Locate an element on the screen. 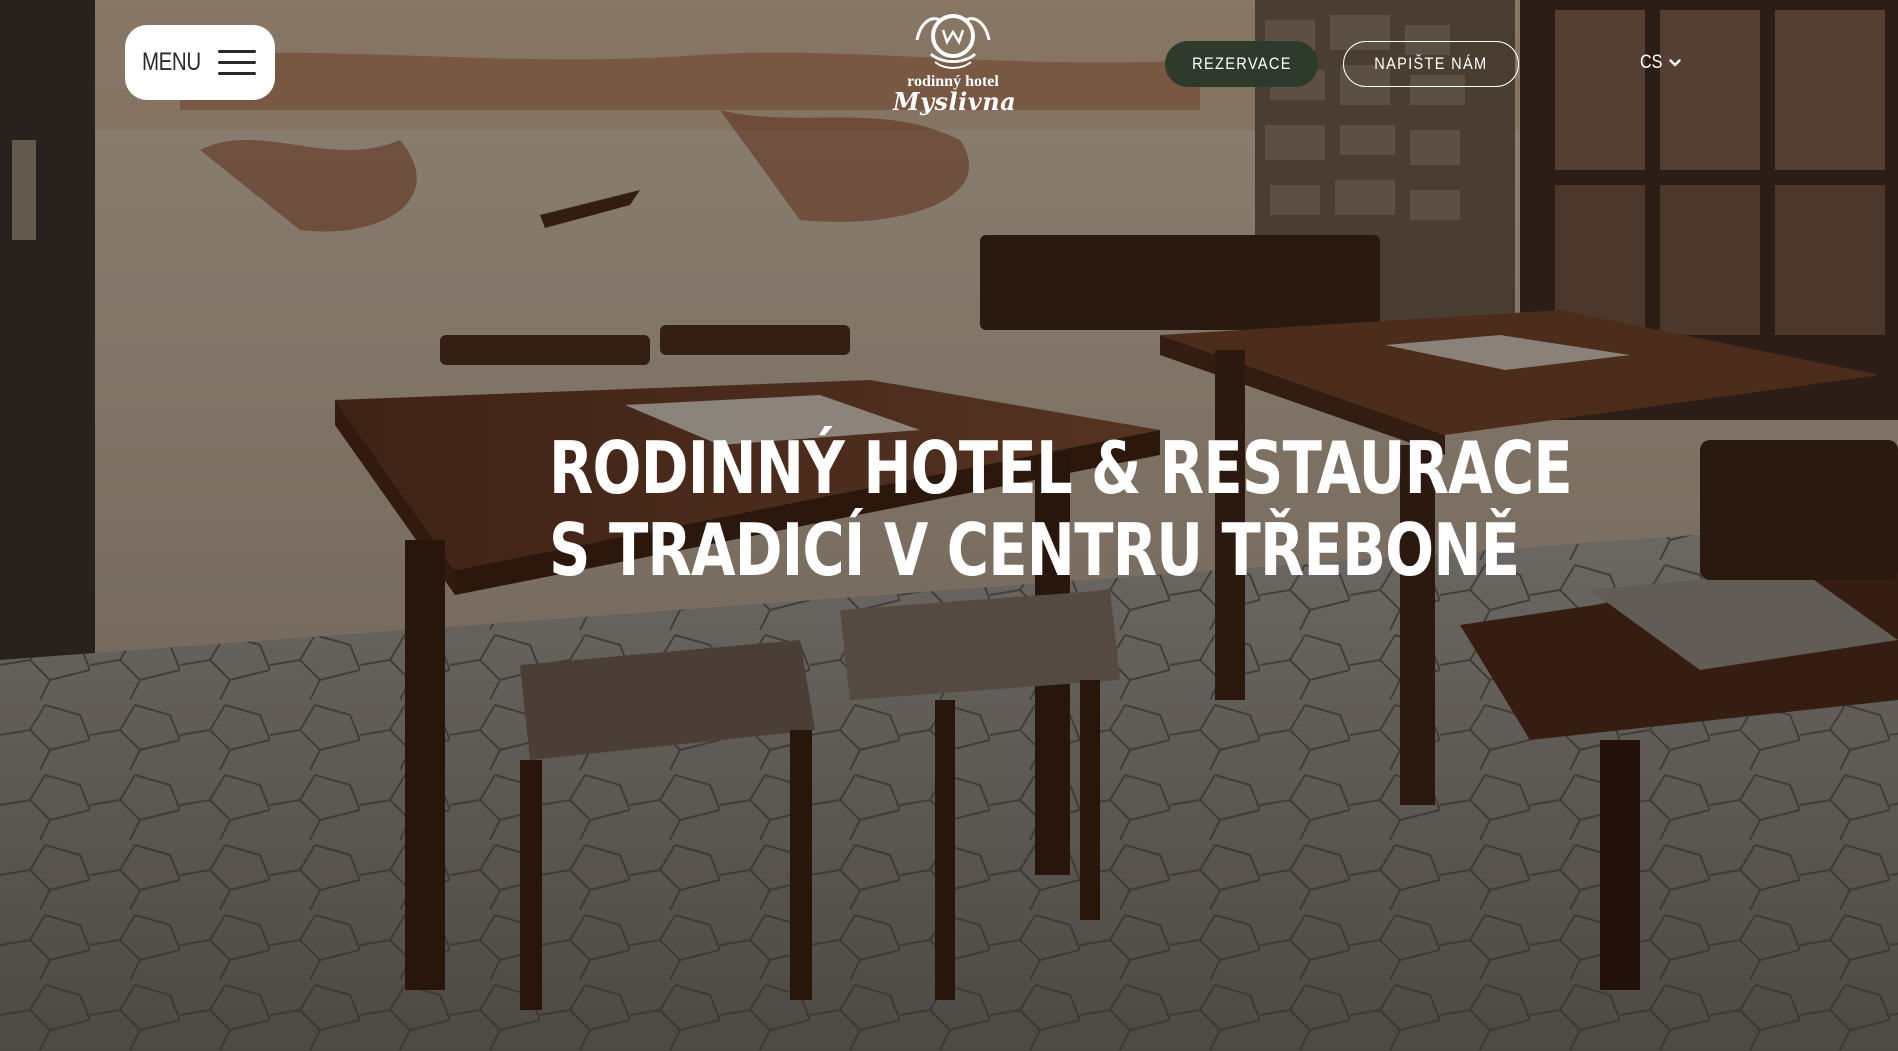  hunting-horn-emblem-icon is located at coordinates (953, 41).